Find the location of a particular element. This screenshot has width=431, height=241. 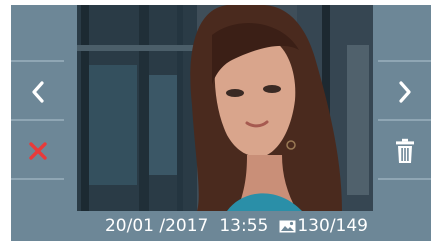

status-bar: 20/01 /2017 13:55 130 /149 is located at coordinates (221, 226).